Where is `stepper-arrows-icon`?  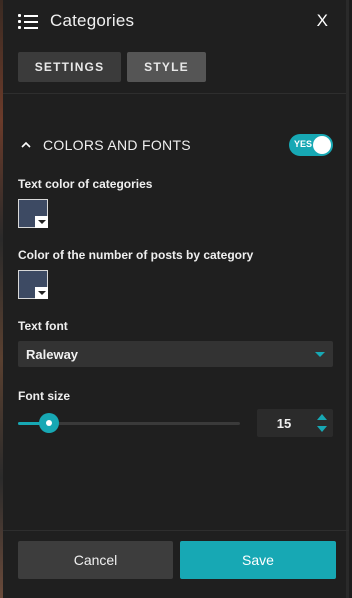
stepper-arrows-icon is located at coordinates (322, 423).